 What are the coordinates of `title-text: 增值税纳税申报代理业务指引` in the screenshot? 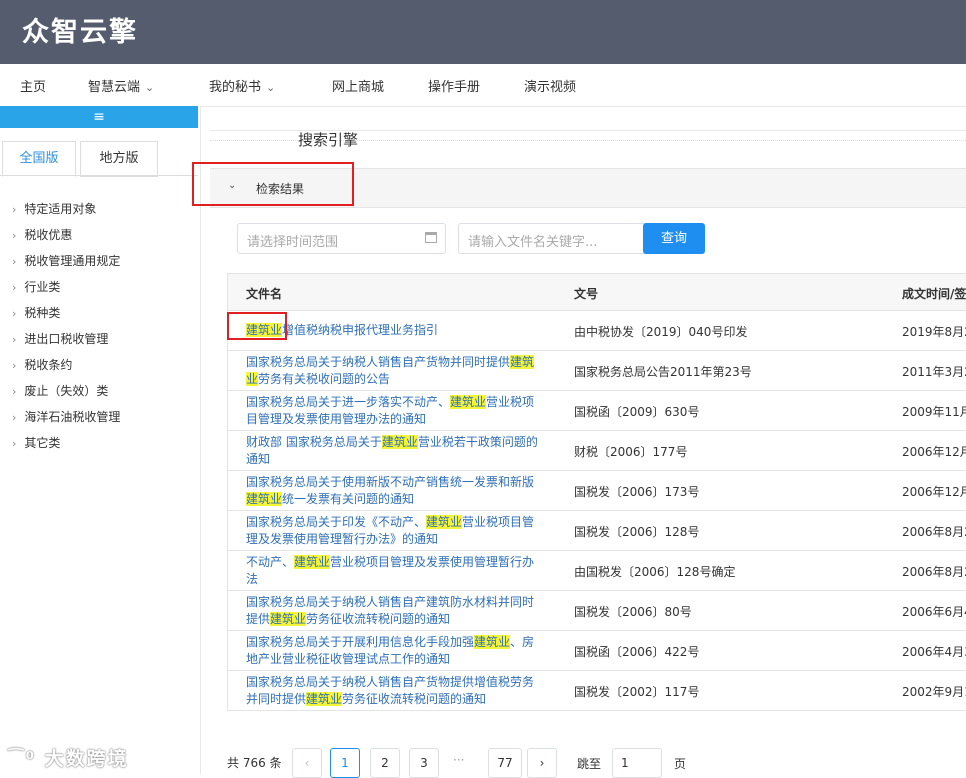 It's located at (360, 330).